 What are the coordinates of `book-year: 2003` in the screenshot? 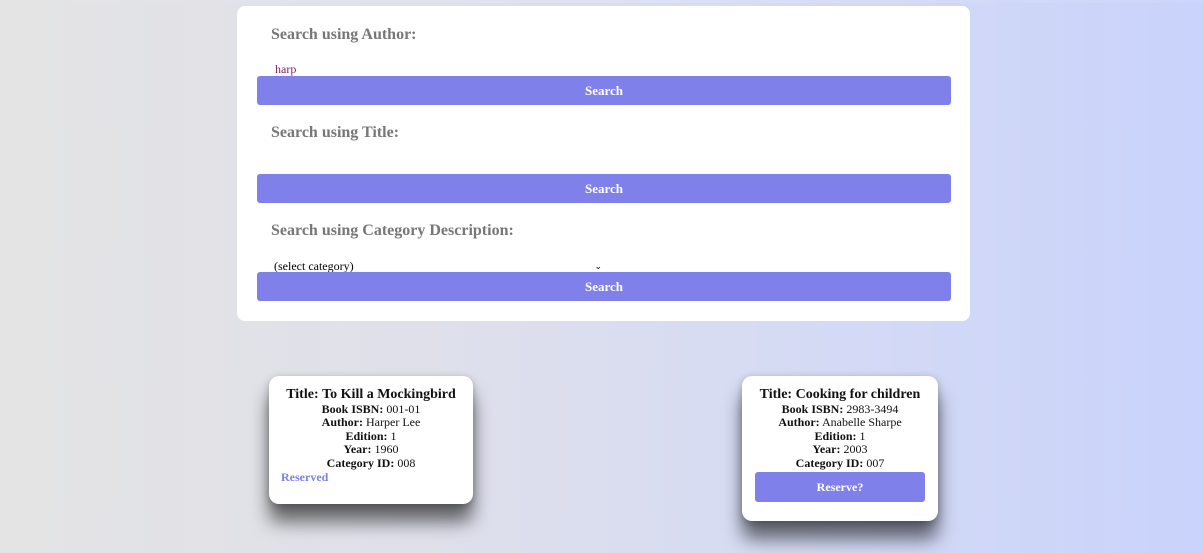 It's located at (855, 449).